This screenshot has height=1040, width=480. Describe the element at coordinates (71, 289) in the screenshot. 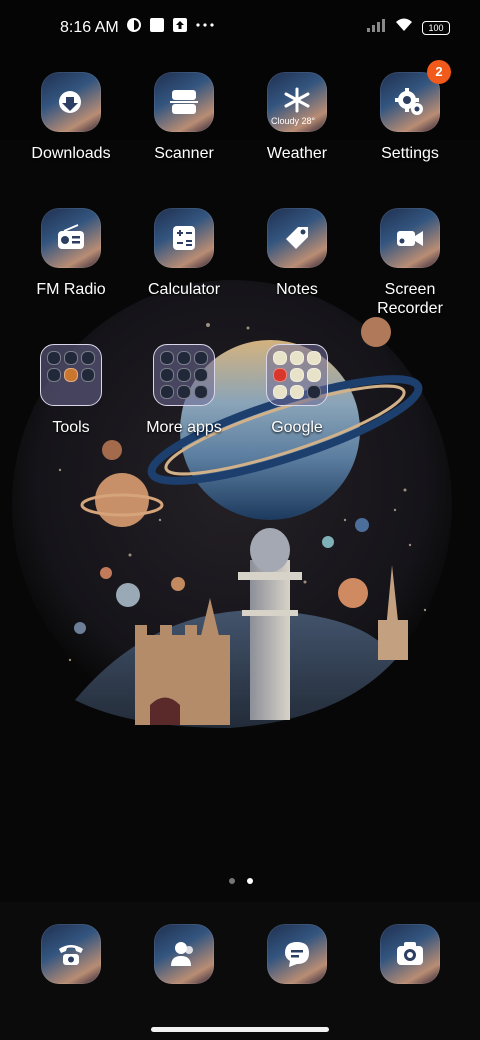

I see `app-label: FM Radio` at that location.